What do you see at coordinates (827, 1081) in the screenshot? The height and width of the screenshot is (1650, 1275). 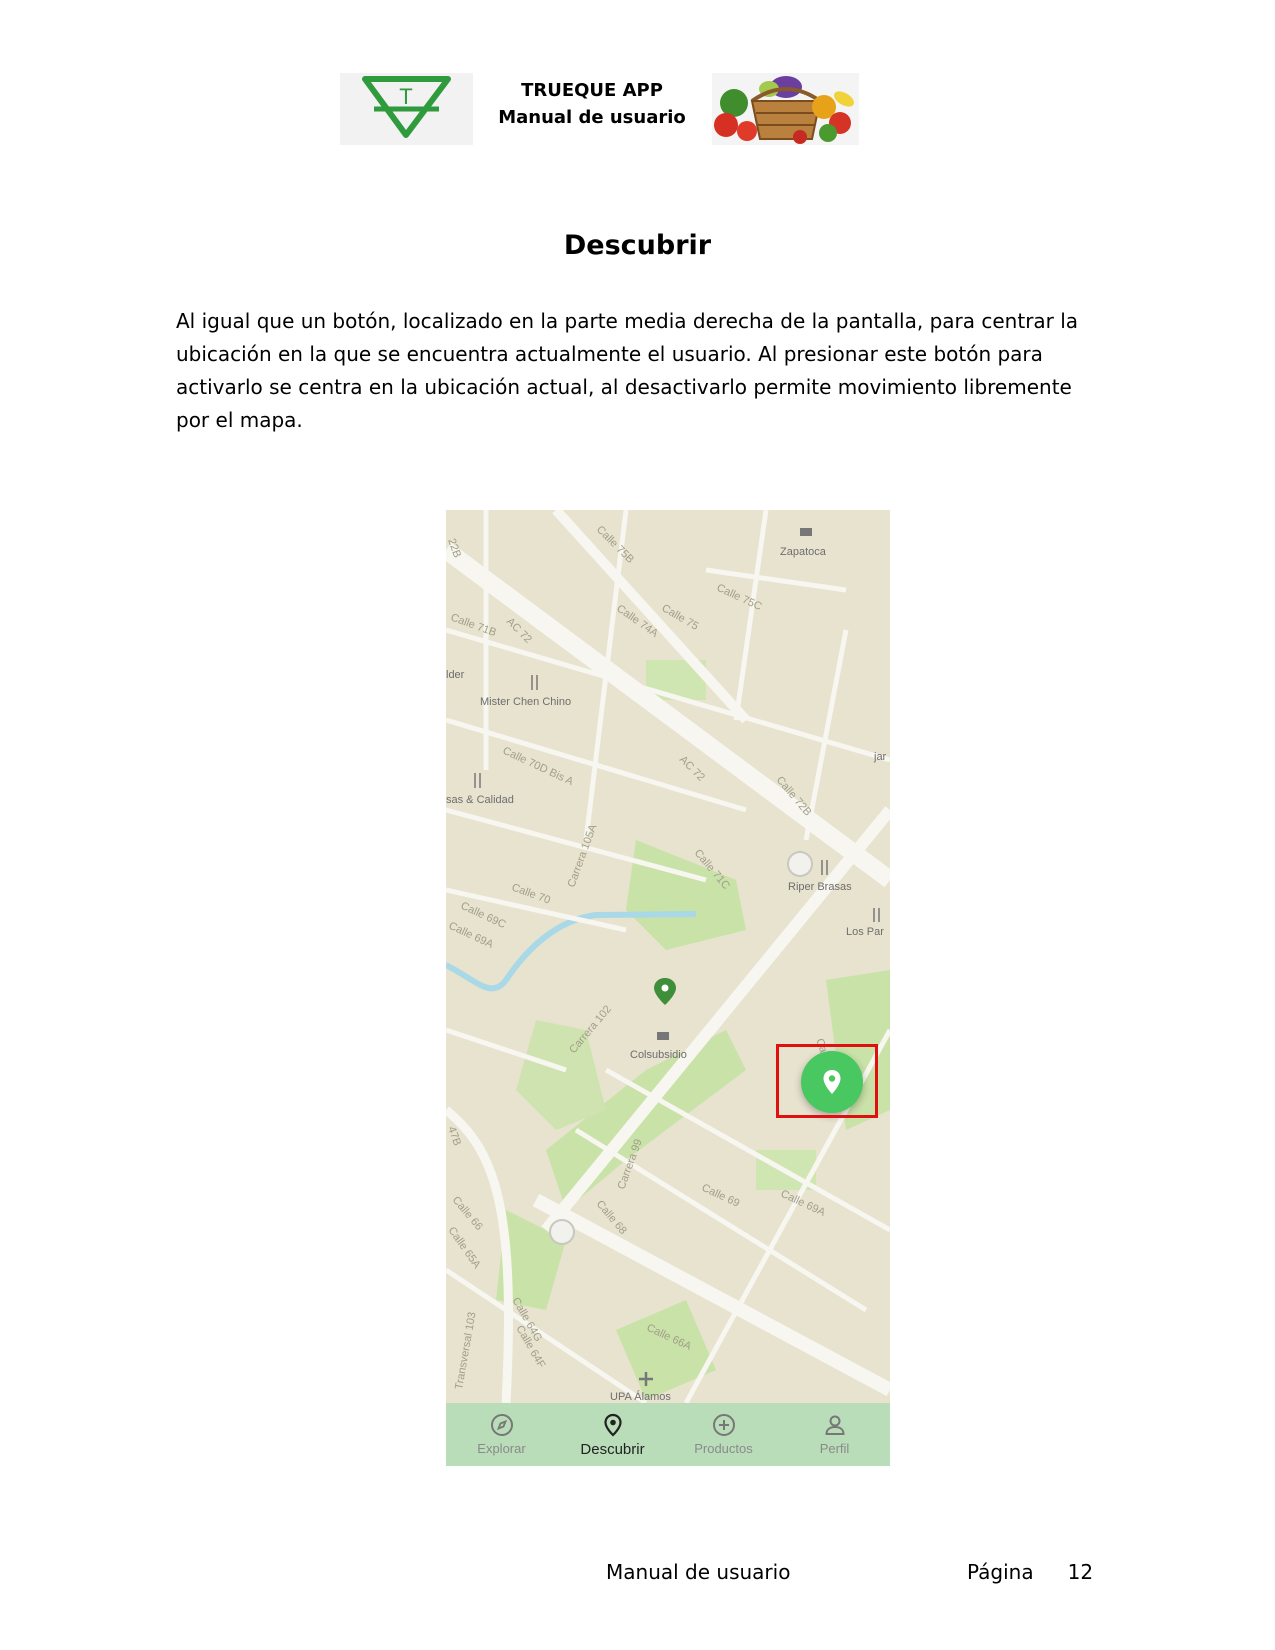 I see `highlight-box` at bounding box center [827, 1081].